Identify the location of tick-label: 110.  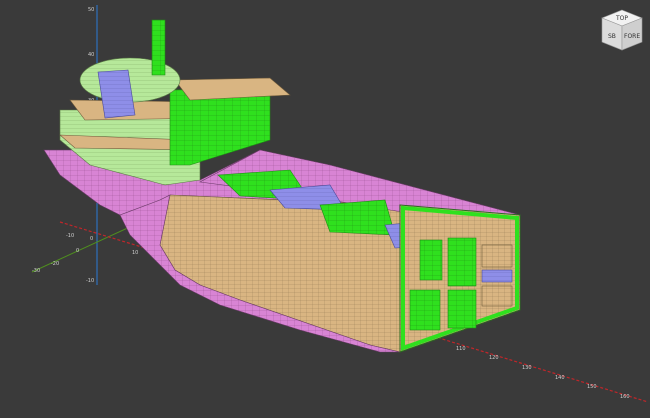
(461, 349).